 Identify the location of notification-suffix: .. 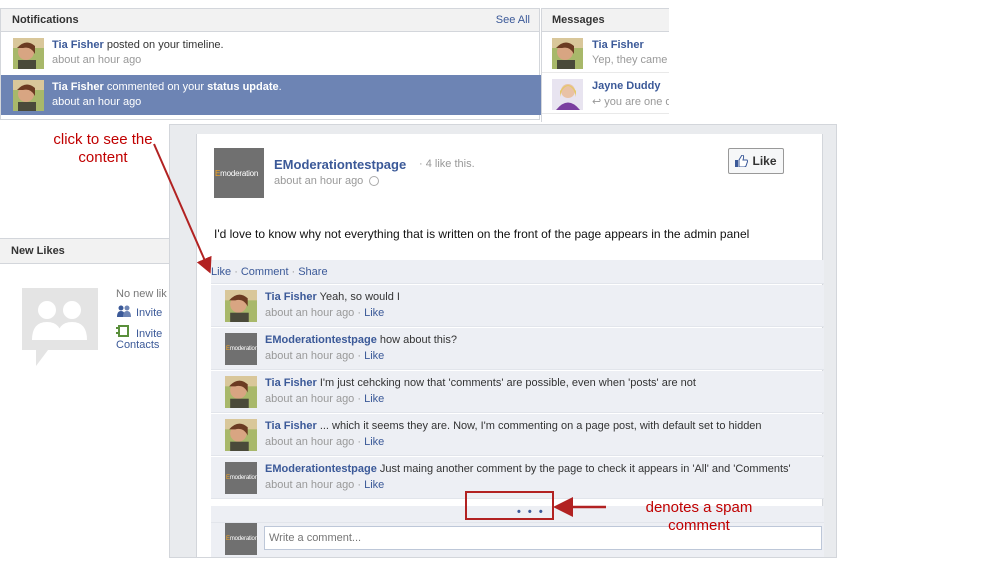
(280, 87).